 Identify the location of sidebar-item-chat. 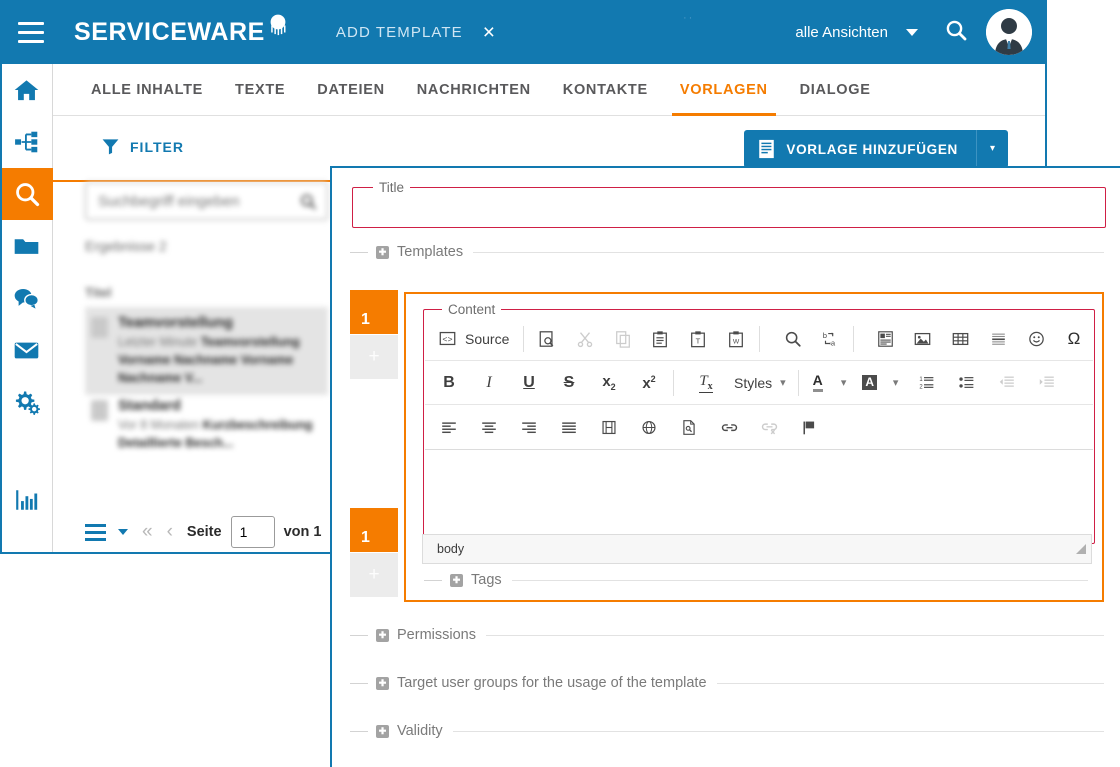
(26, 298).